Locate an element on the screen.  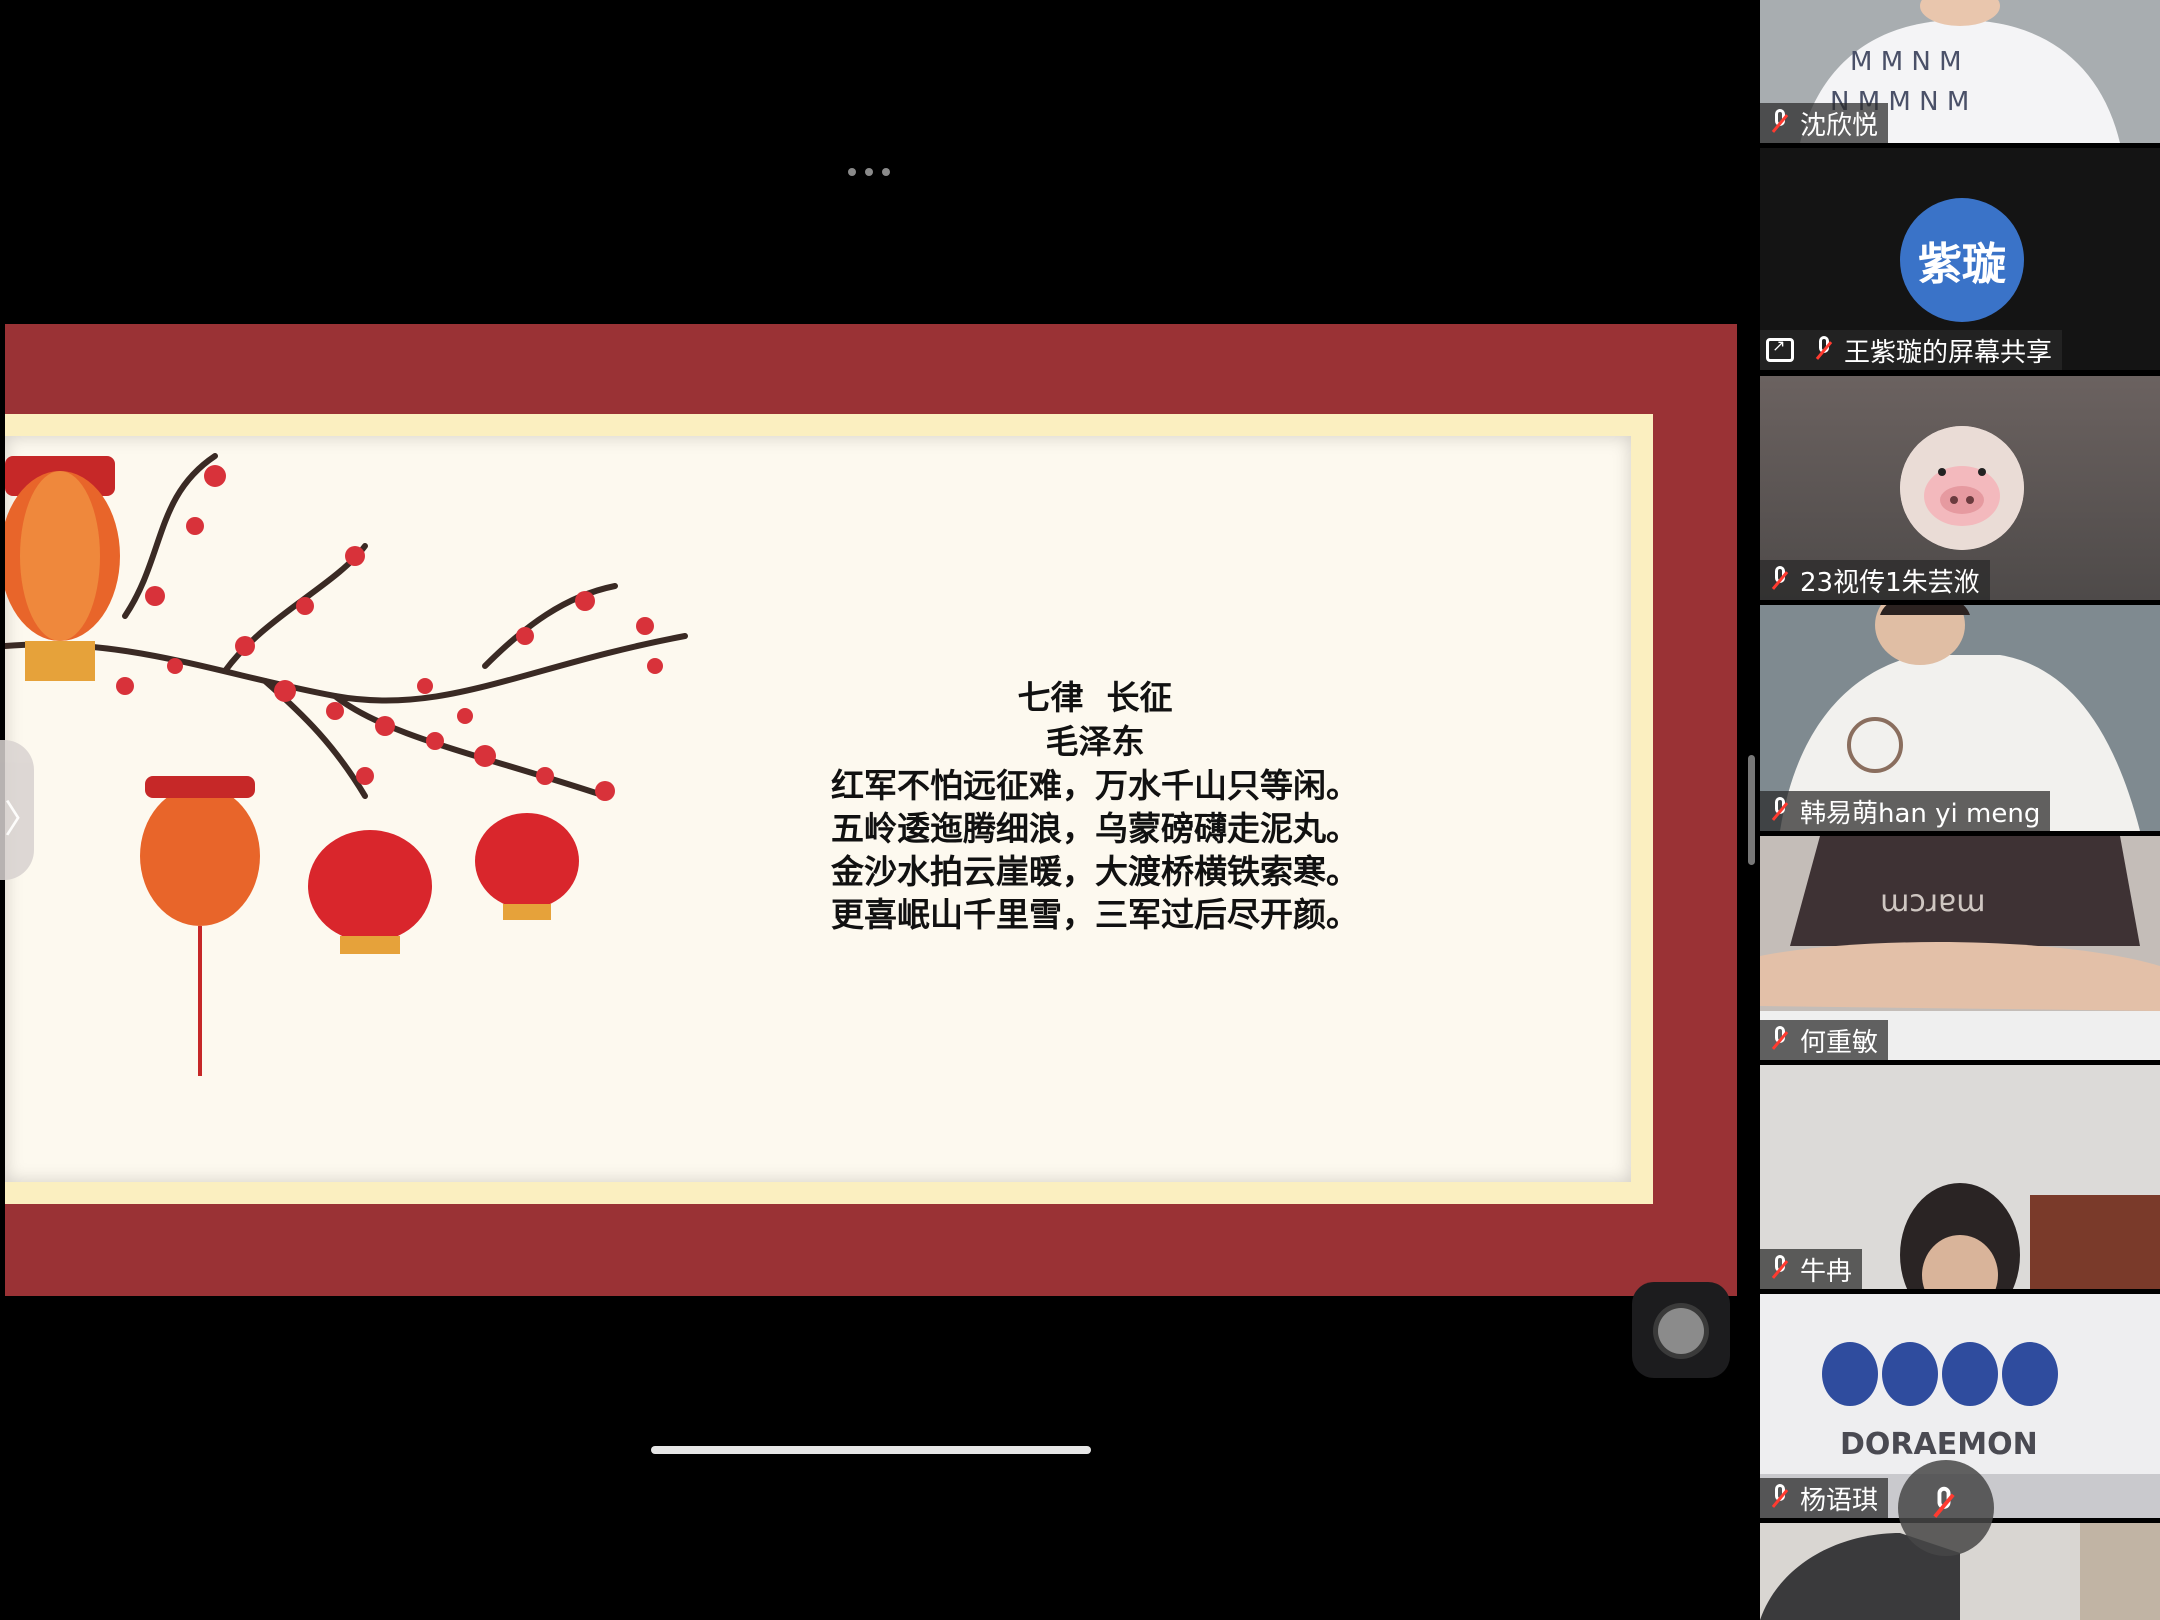
participant-name-bar: 韩易萌han yi meng is located at coordinates (1905, 811).